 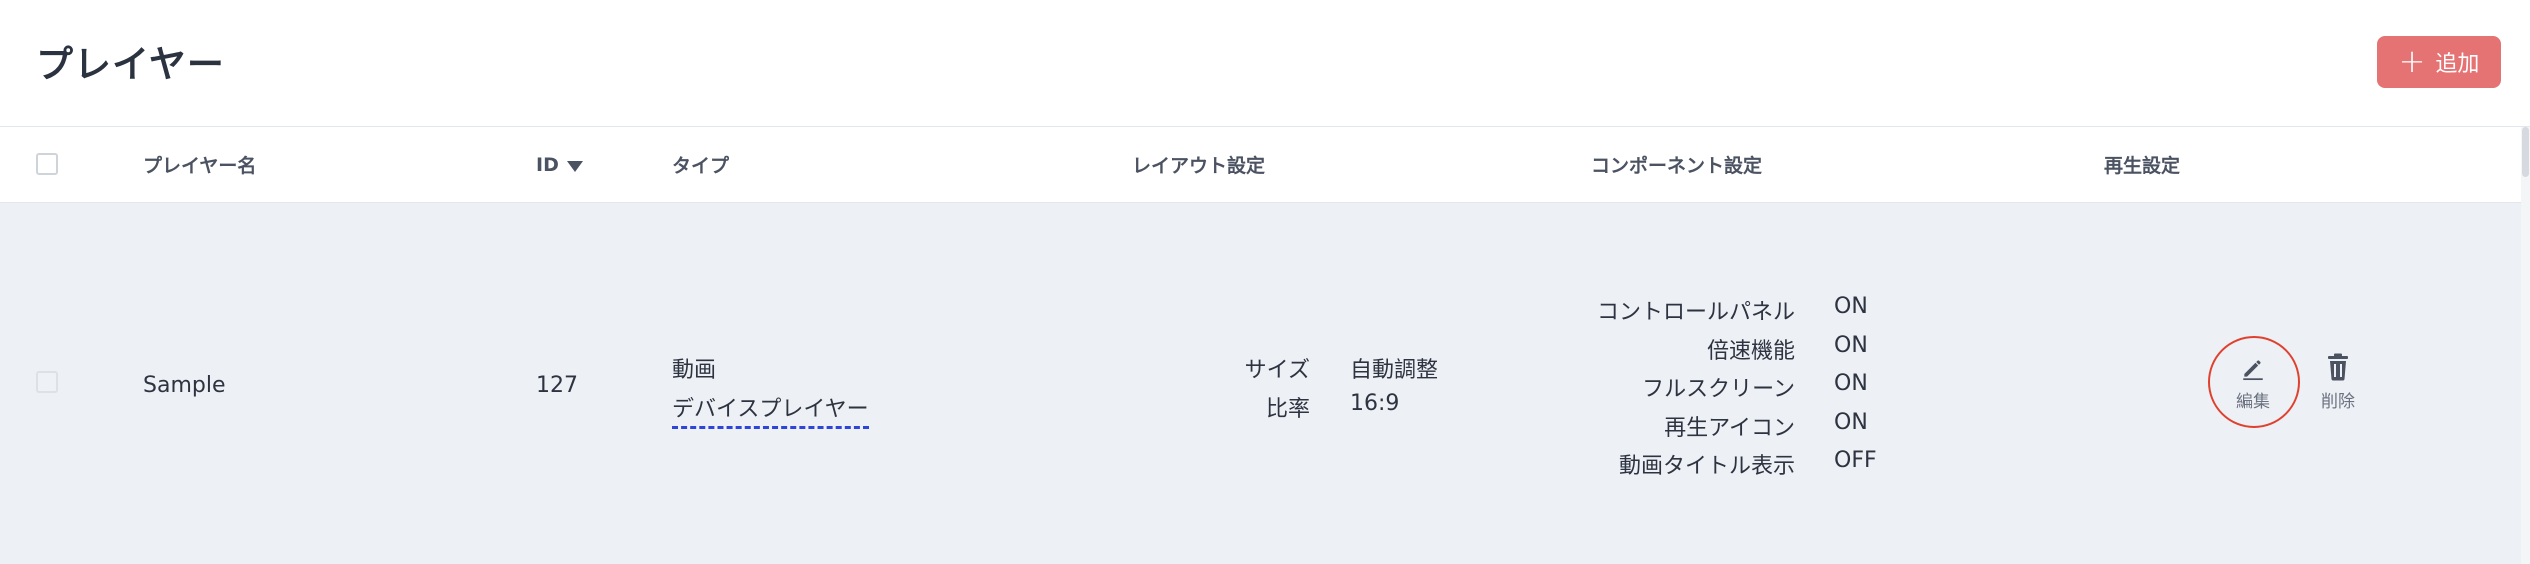 I want to click on column-header-playback: 再生設定, so click(x=2142, y=164).